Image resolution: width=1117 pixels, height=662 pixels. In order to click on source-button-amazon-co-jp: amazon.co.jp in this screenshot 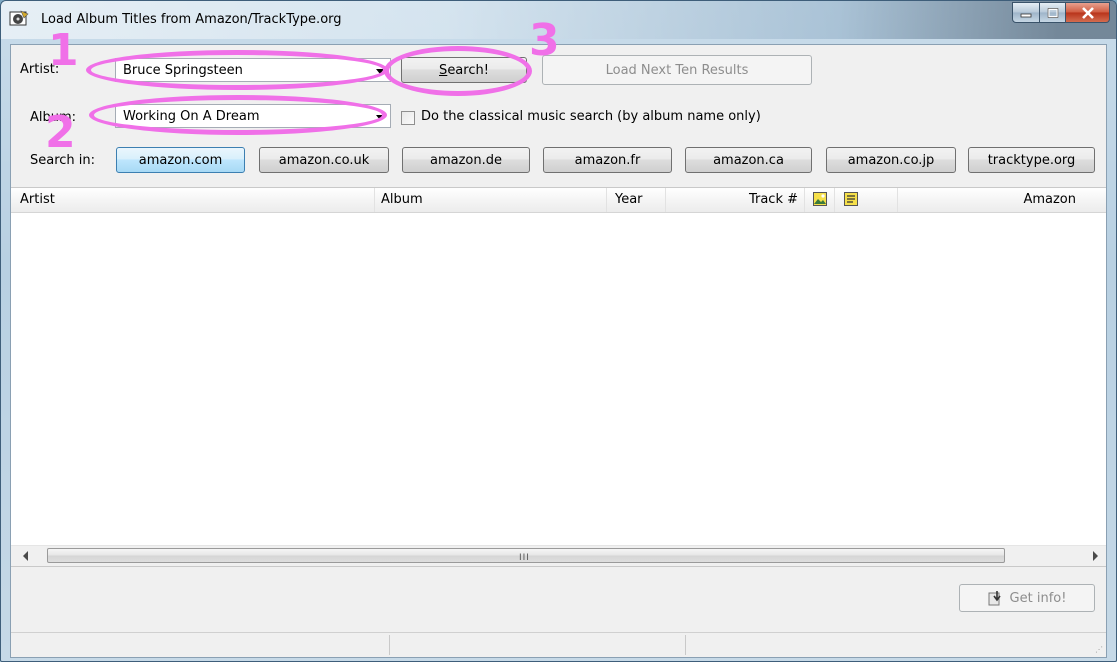, I will do `click(891, 160)`.